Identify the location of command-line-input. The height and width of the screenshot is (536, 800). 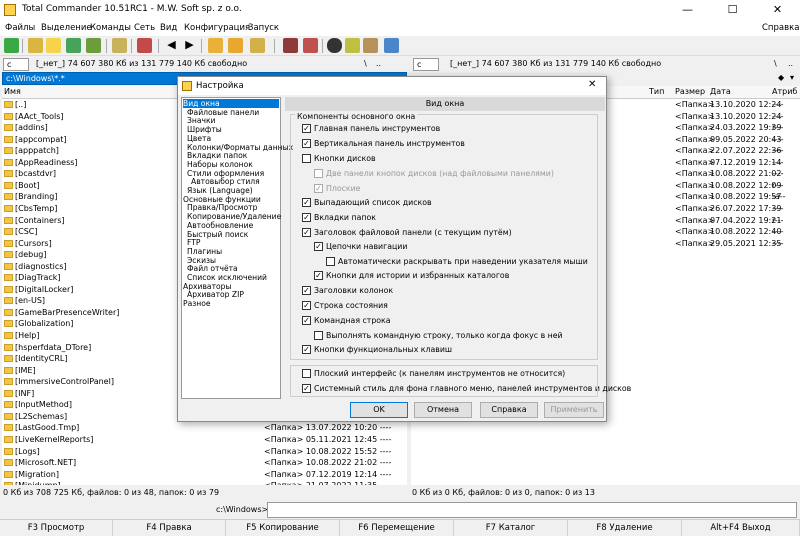
(532, 510).